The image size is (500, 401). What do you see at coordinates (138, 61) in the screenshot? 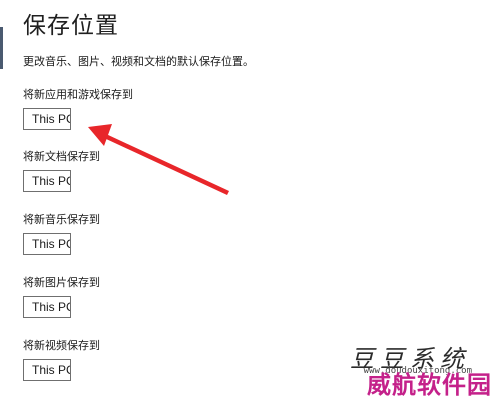
I see `page-description: 更改音乐、图片、视频和文档的默认保存位置。` at bounding box center [138, 61].